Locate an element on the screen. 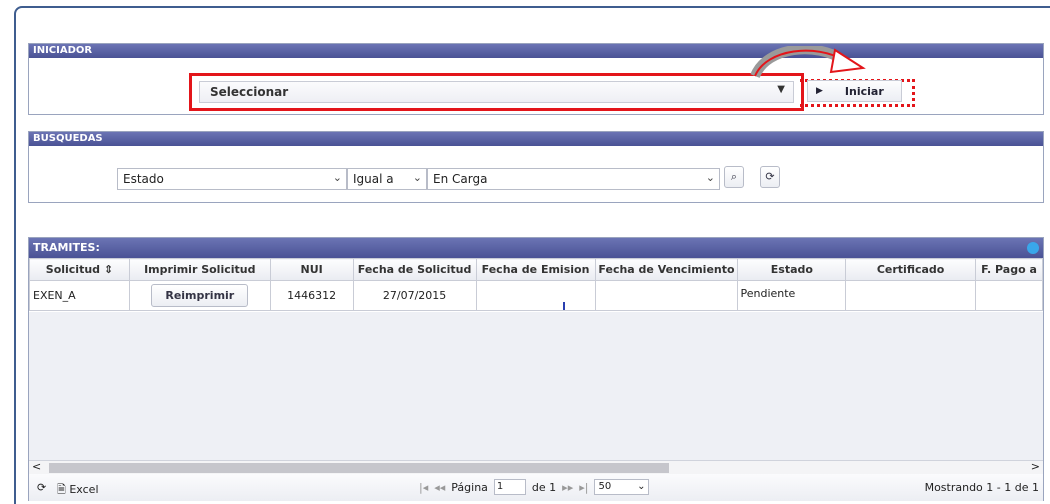 The image size is (1050, 504). cell-solicitud: EXEN_A is located at coordinates (79, 295).